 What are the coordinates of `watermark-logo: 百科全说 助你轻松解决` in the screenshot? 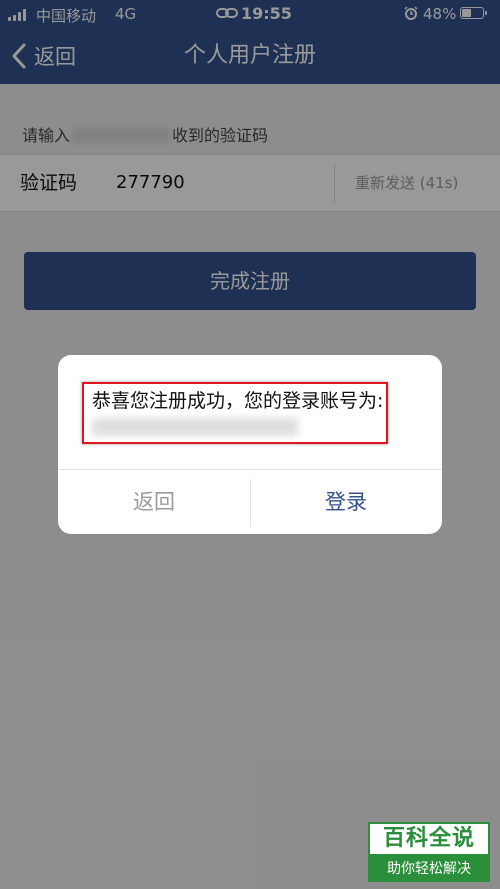 It's located at (429, 853).